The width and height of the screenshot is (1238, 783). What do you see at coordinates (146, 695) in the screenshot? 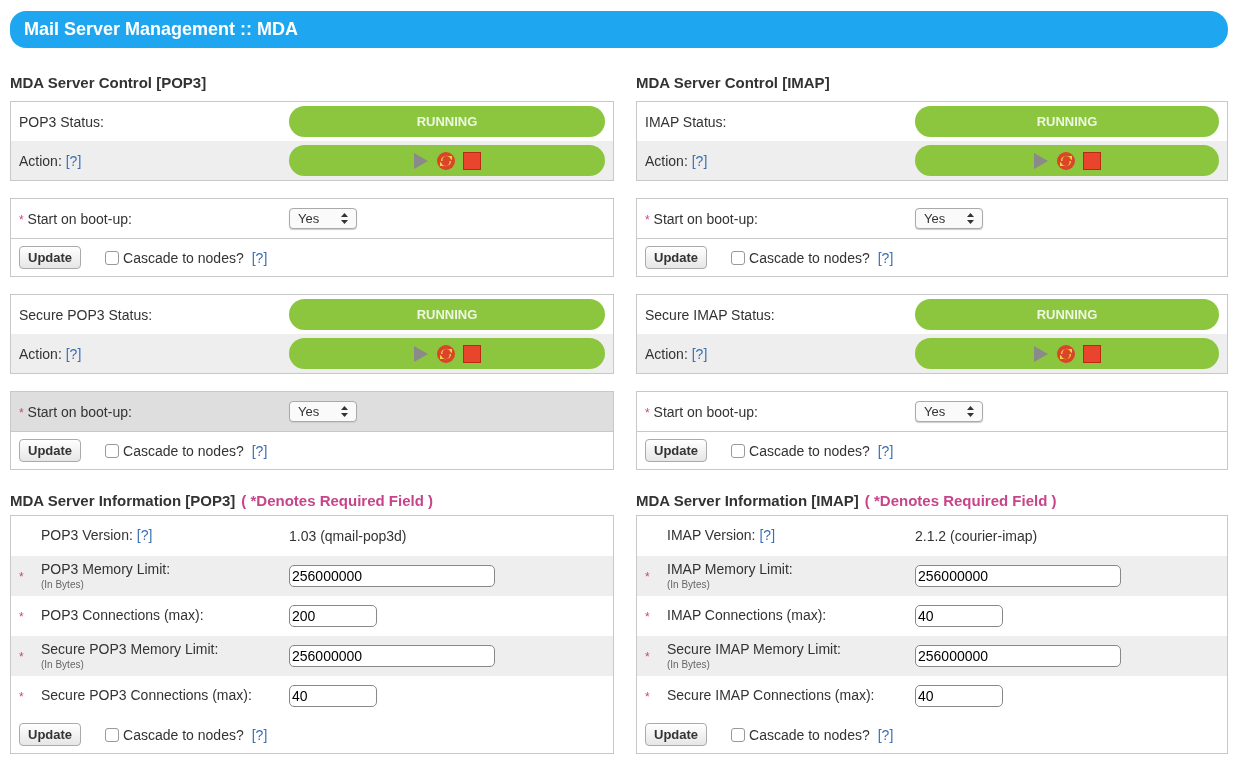
I see `field-label: Secure POP3 Connections (max):` at bounding box center [146, 695].